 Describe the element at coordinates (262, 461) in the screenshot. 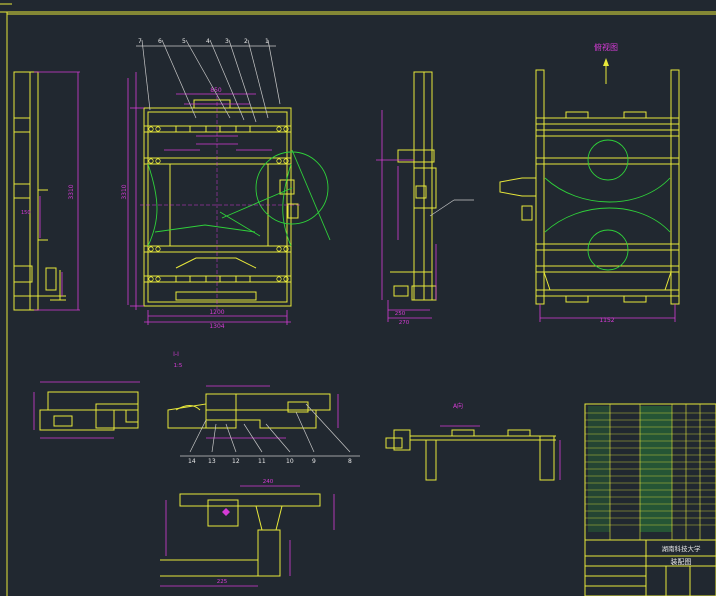

I see `callout-11: 11` at that location.